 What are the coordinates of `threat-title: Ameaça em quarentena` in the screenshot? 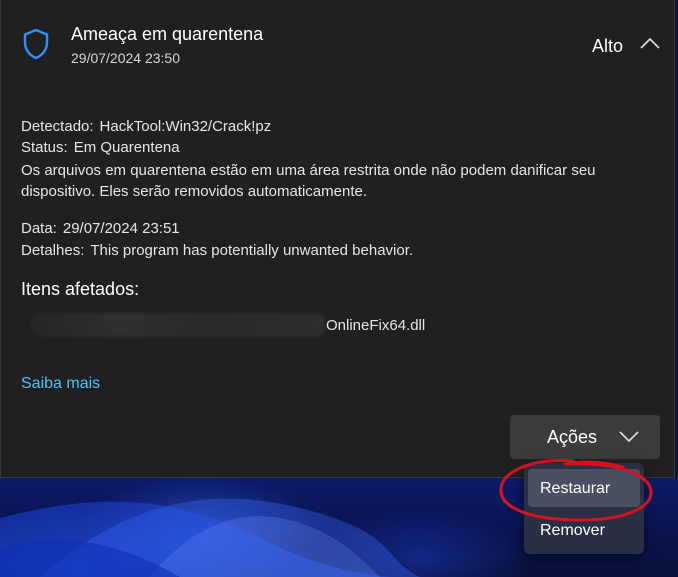 It's located at (167, 34).